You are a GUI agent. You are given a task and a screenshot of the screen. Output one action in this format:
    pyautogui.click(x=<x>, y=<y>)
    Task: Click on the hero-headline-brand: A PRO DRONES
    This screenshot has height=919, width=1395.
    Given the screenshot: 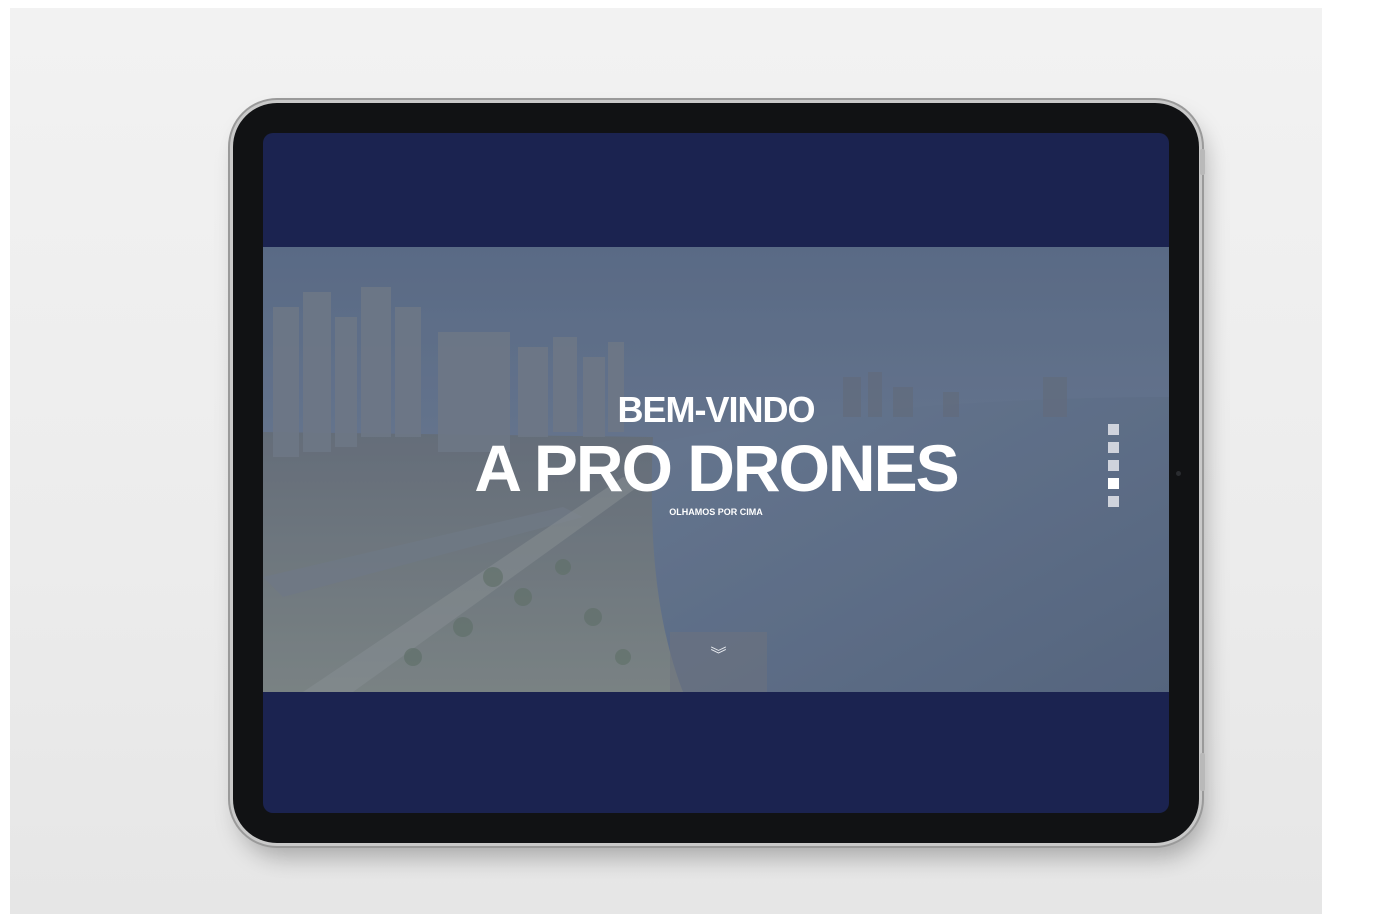 What is the action you would take?
    pyautogui.click(x=716, y=468)
    